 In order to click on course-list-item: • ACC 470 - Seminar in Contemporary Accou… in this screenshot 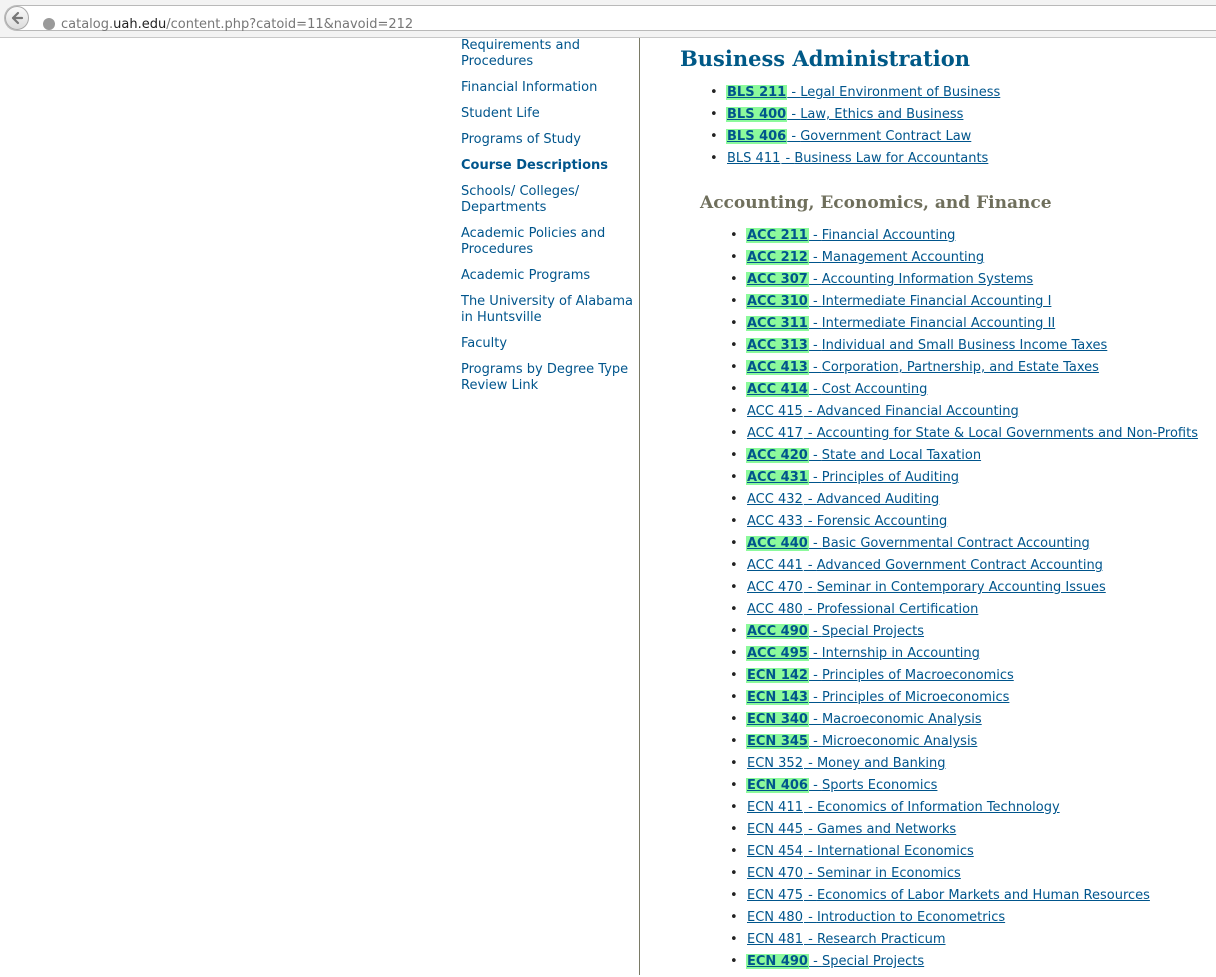, I will do `click(964, 590)`.